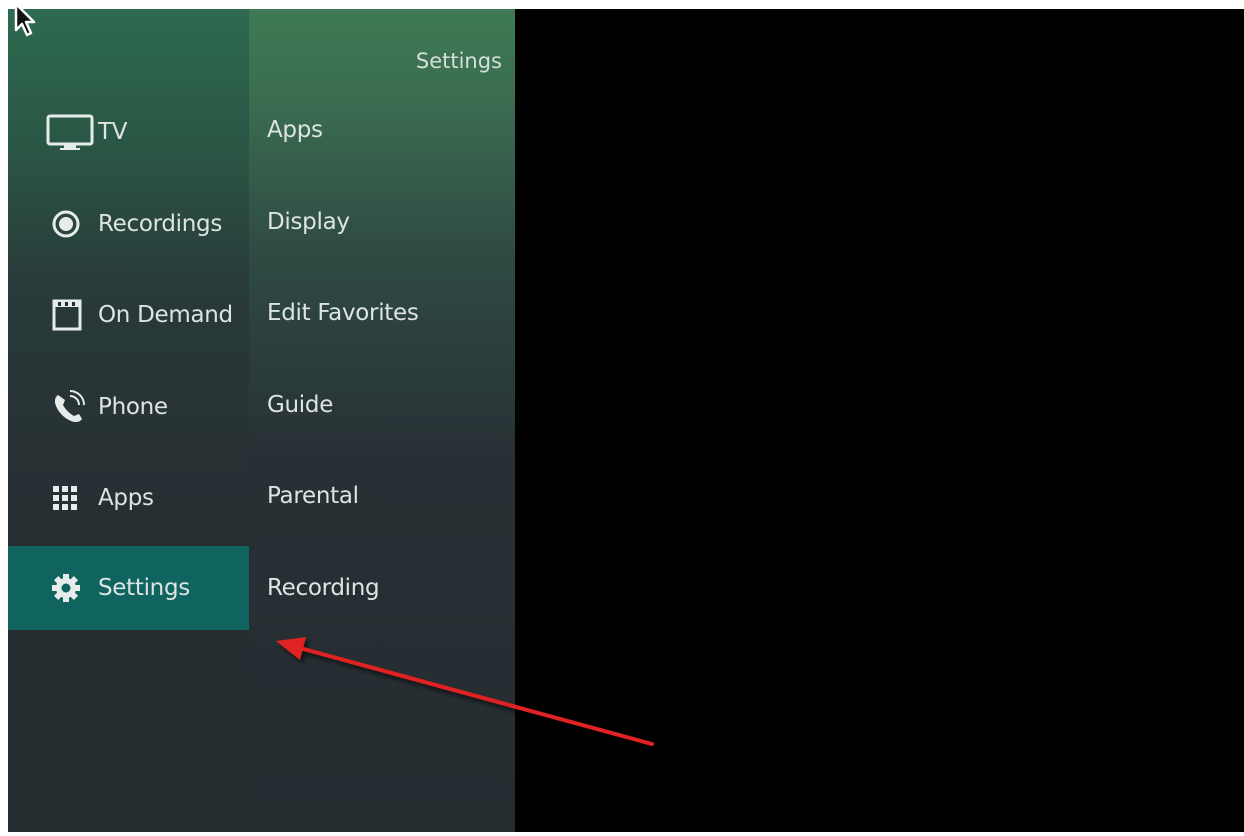 The height and width of the screenshot is (836, 1244). Describe the element at coordinates (133, 407) in the screenshot. I see `nav-item-label: Phone` at that location.